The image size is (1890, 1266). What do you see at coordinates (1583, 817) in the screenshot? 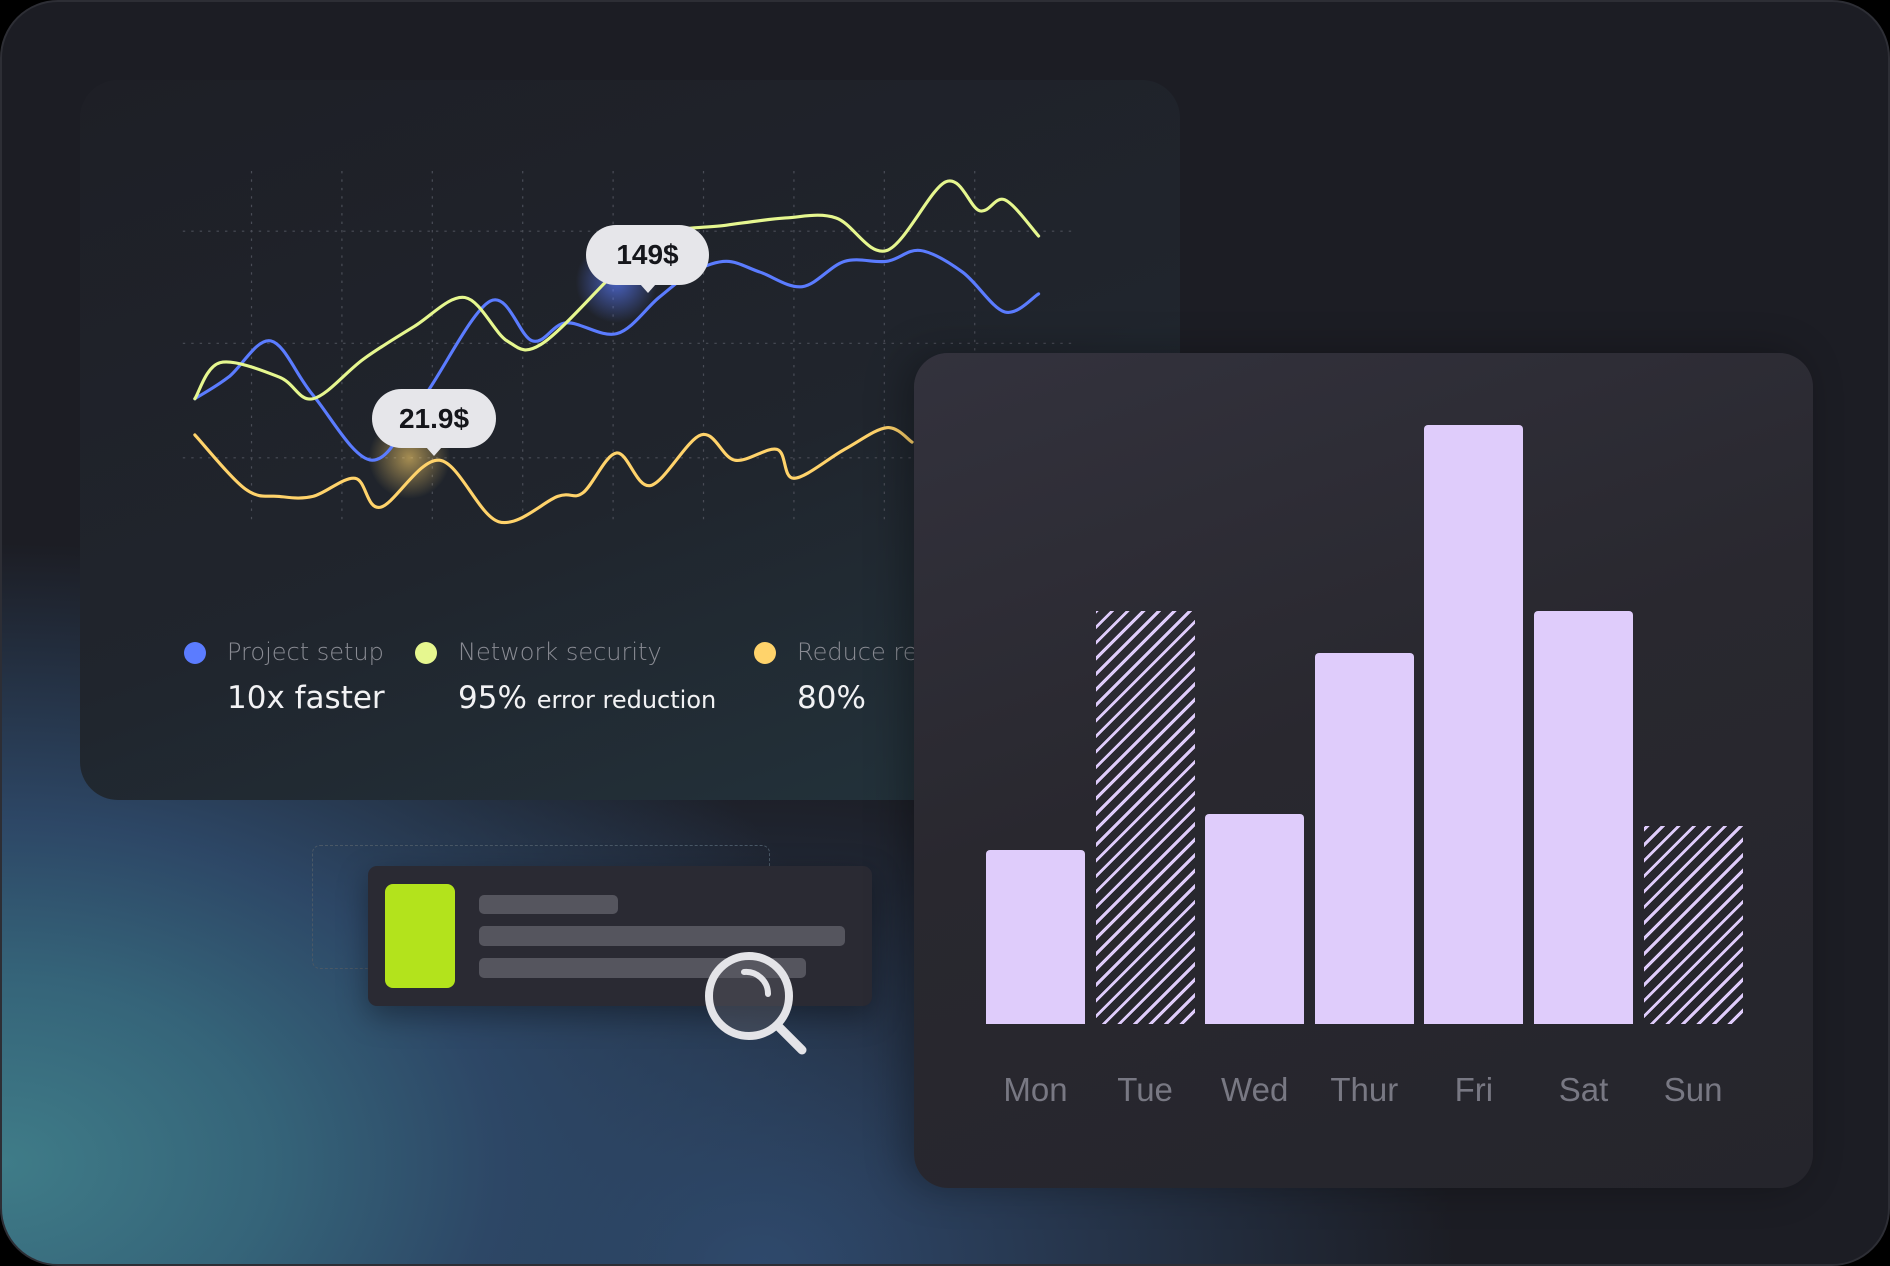
I see `bar-sat` at bounding box center [1583, 817].